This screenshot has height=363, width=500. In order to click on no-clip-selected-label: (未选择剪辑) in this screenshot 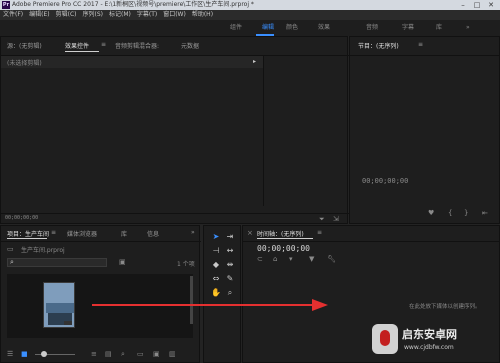, I will do `click(24, 63)`.